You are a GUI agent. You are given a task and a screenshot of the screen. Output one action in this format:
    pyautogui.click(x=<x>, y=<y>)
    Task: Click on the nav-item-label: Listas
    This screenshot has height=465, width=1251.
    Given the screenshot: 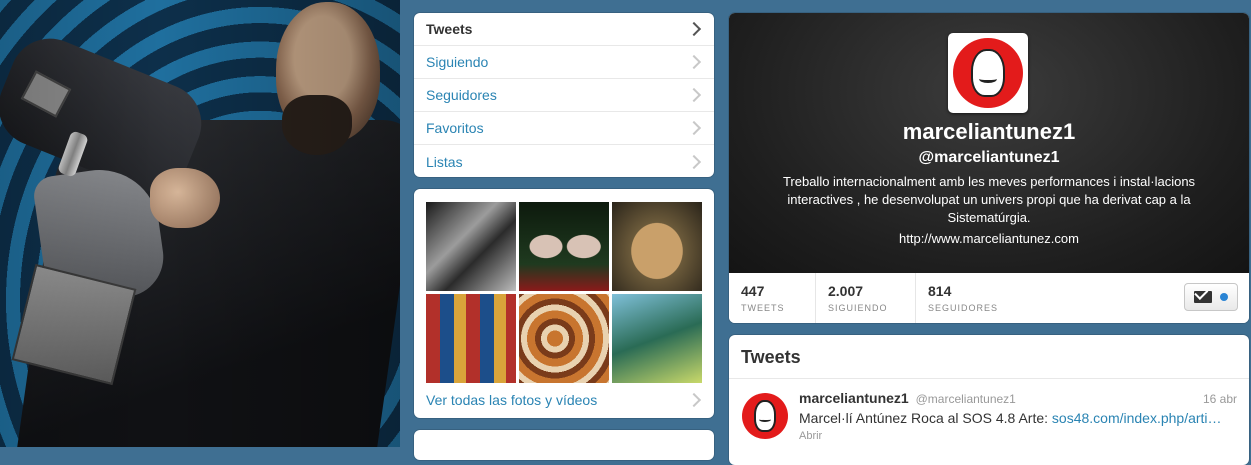 What is the action you would take?
    pyautogui.click(x=444, y=161)
    